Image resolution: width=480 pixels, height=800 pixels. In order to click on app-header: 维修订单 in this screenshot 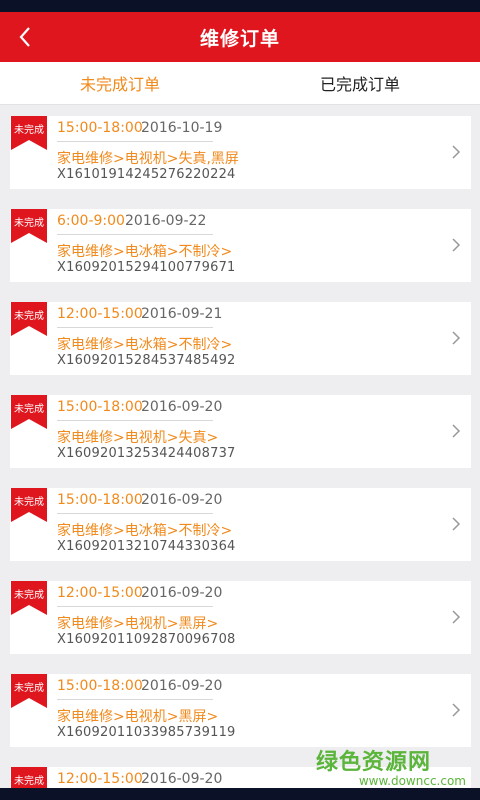, I will do `click(240, 37)`.